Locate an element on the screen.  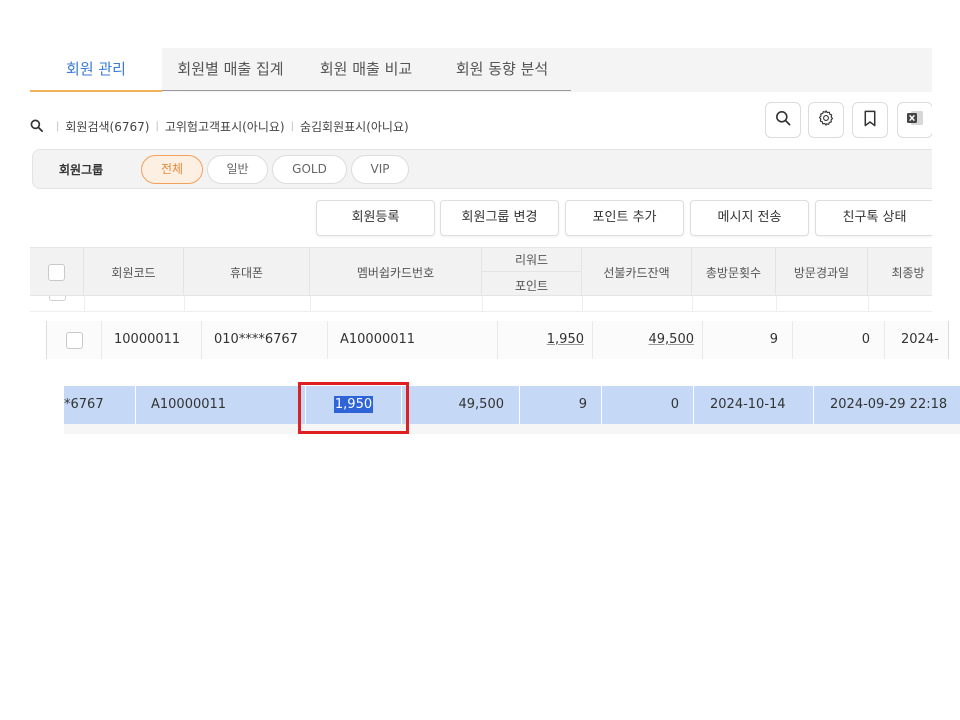
row-checkbox-cell is located at coordinates (74, 340).